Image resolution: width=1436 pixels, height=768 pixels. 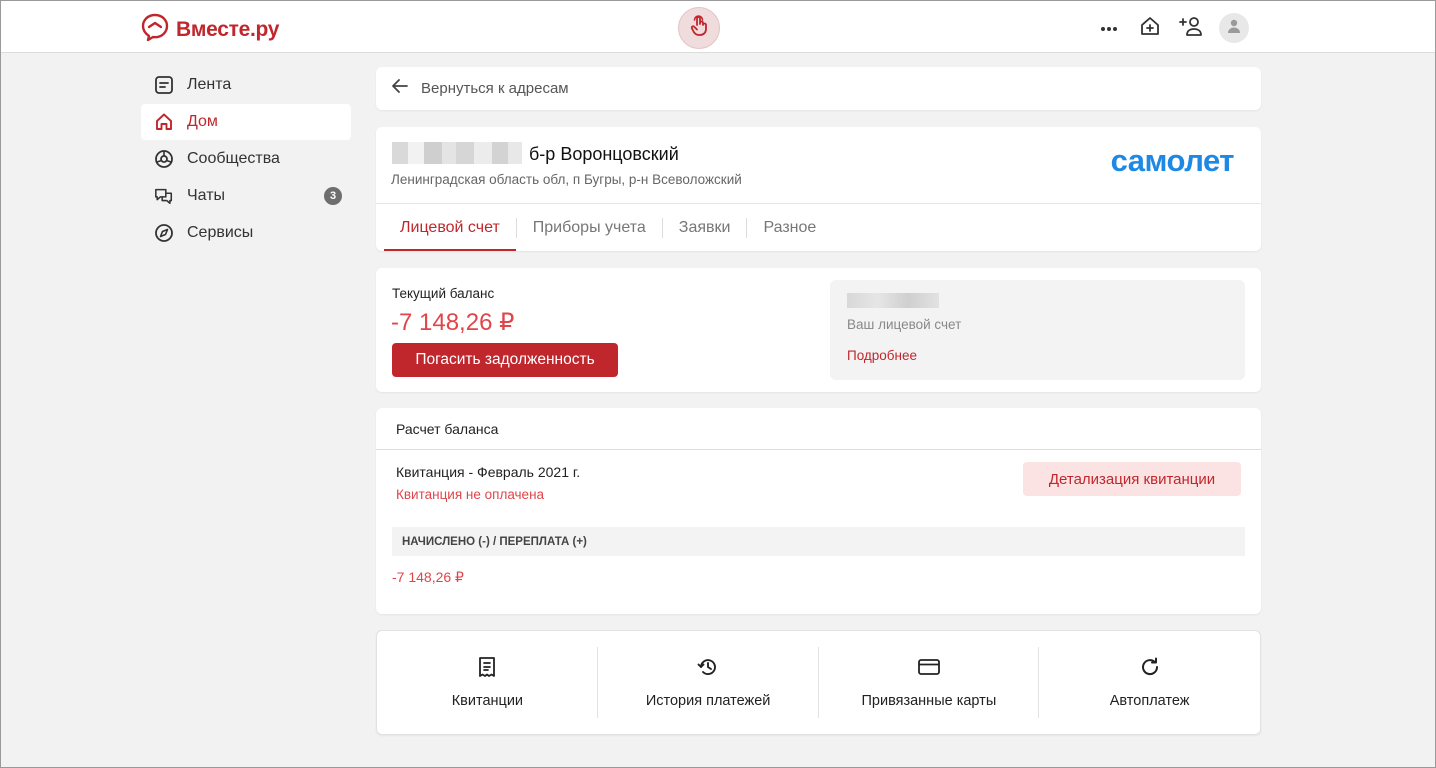 I want to click on more-icon, so click(x=1109, y=28).